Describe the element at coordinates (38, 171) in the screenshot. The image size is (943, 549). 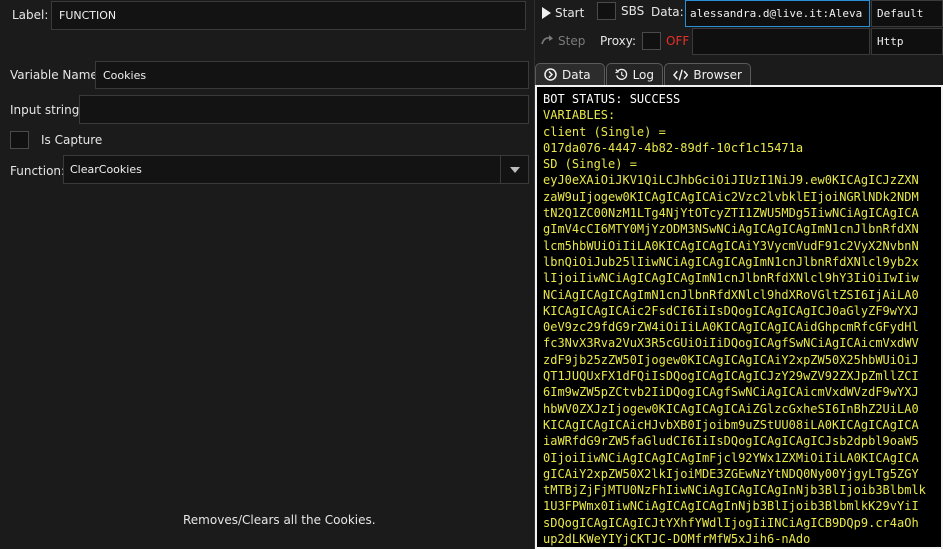
I see `function-caption: Function:` at that location.